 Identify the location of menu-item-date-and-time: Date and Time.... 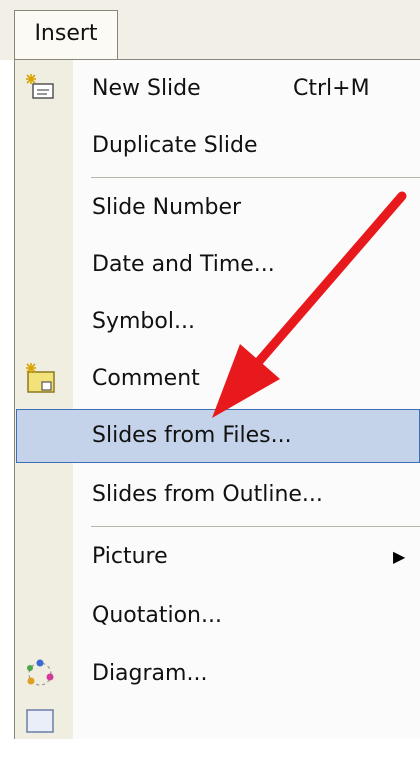
(217, 265).